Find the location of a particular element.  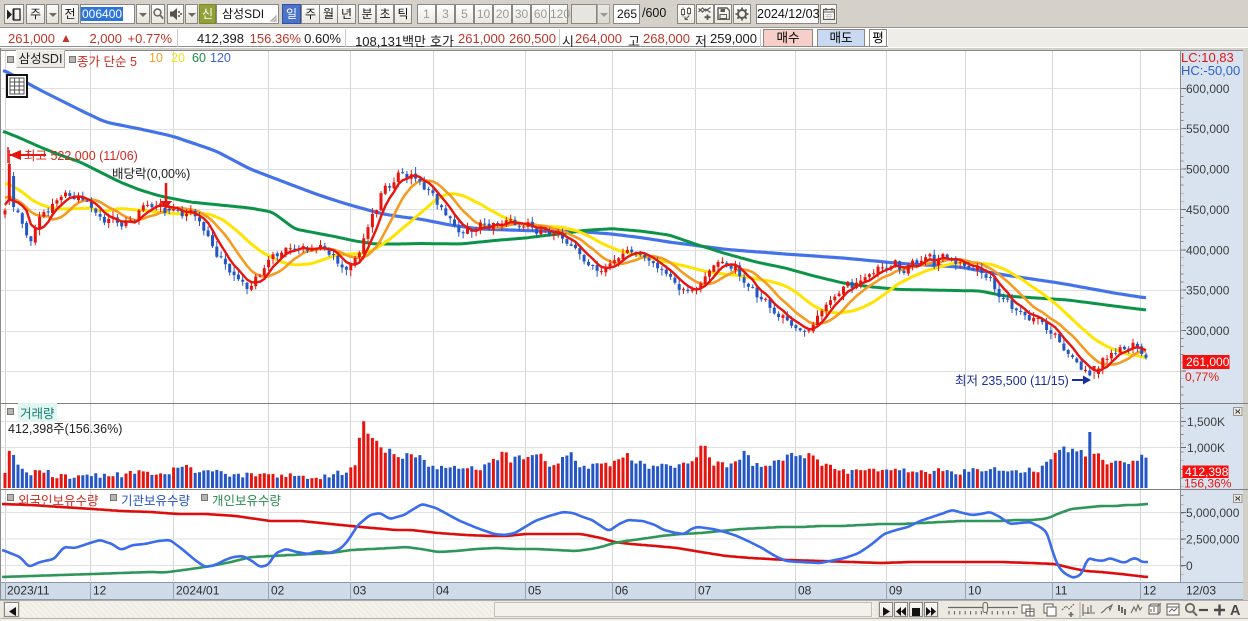

svg-text: 261,000 is located at coordinates (1208, 362).